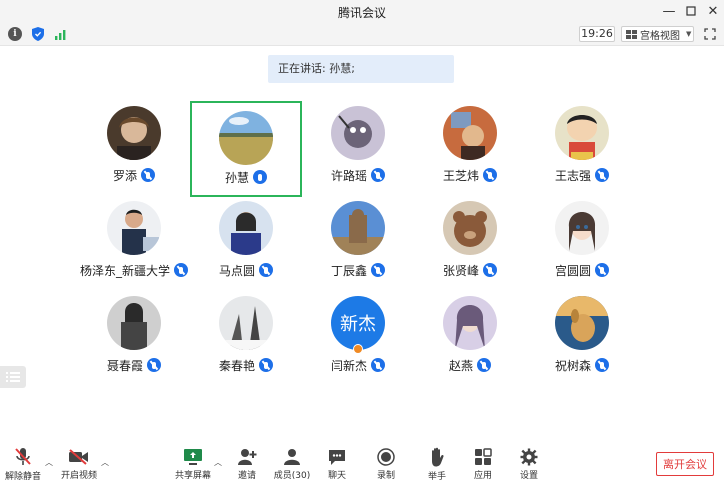 This screenshot has width=724, height=483. What do you see at coordinates (15, 34) in the screenshot?
I see `info-icon: i` at bounding box center [15, 34].